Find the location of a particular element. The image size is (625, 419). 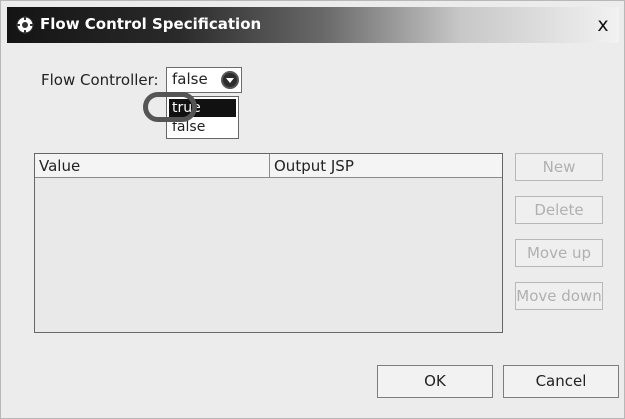

table-header: Value Output JSP is located at coordinates (268, 166).